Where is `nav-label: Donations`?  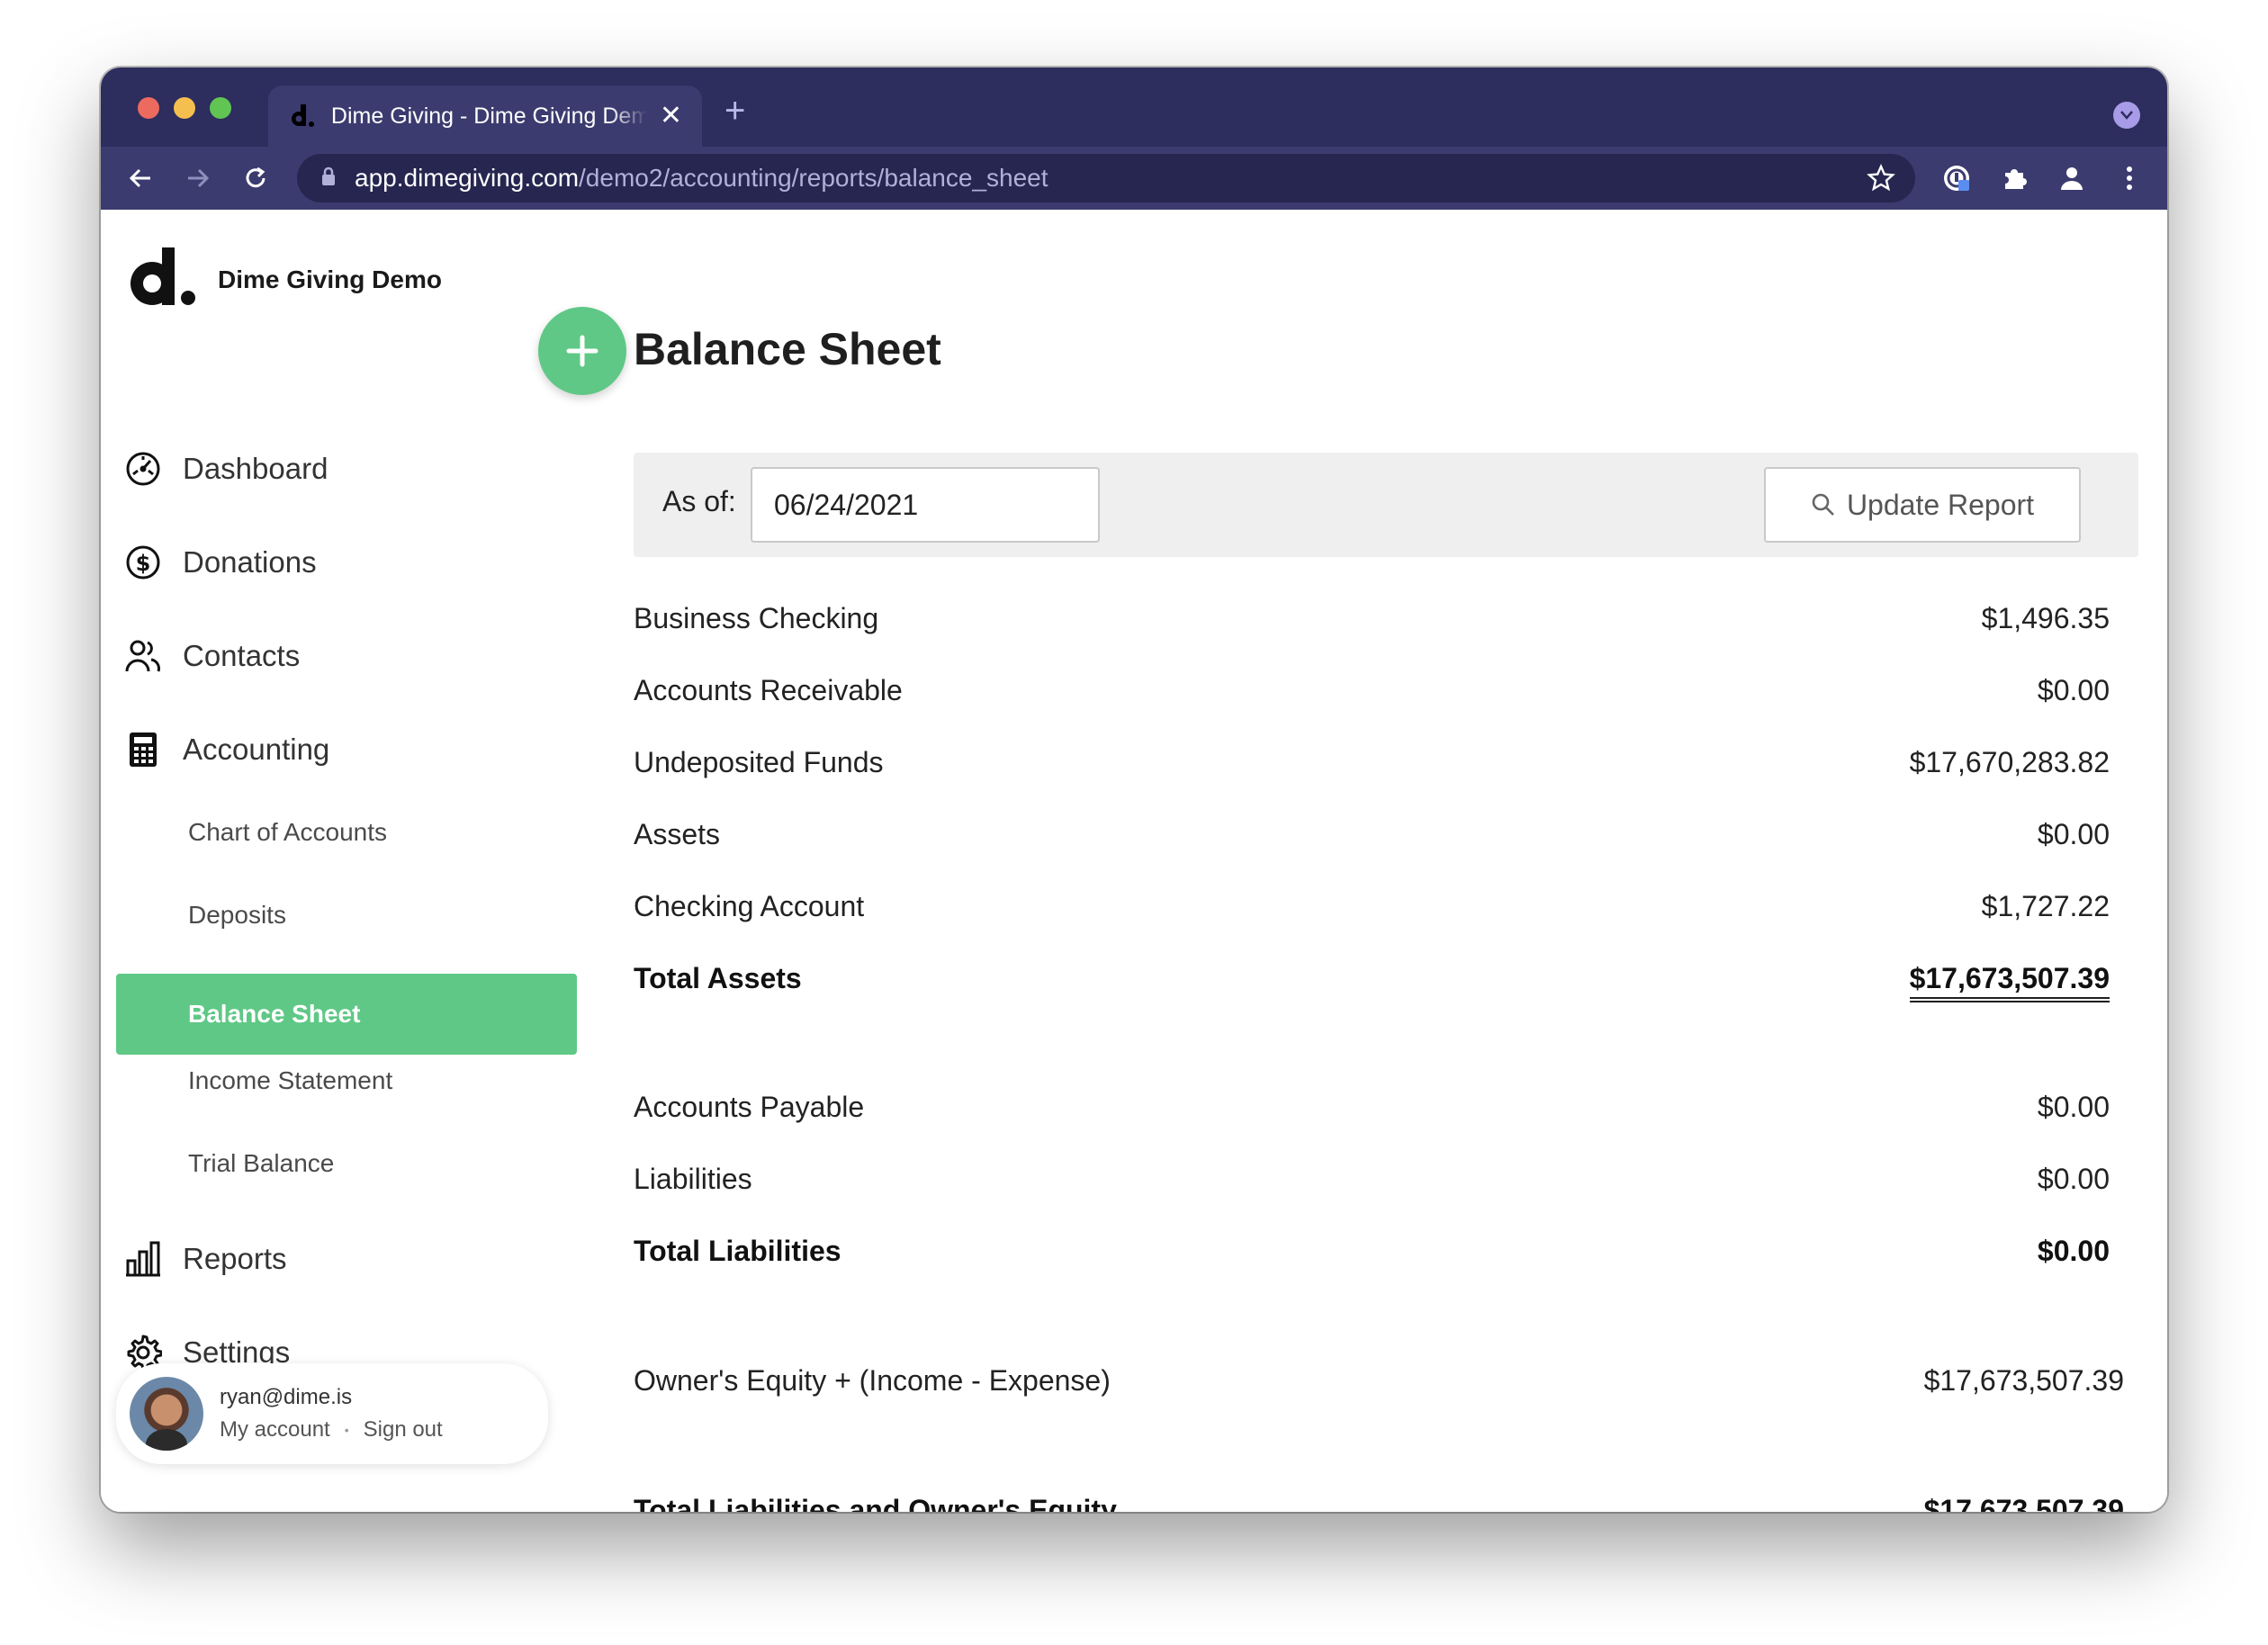 nav-label: Donations is located at coordinates (250, 562).